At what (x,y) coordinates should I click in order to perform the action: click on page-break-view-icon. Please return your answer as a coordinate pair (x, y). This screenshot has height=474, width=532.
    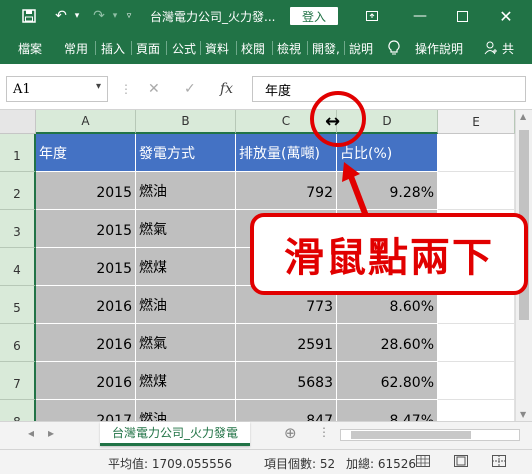
    Looking at the image, I should click on (499, 462).